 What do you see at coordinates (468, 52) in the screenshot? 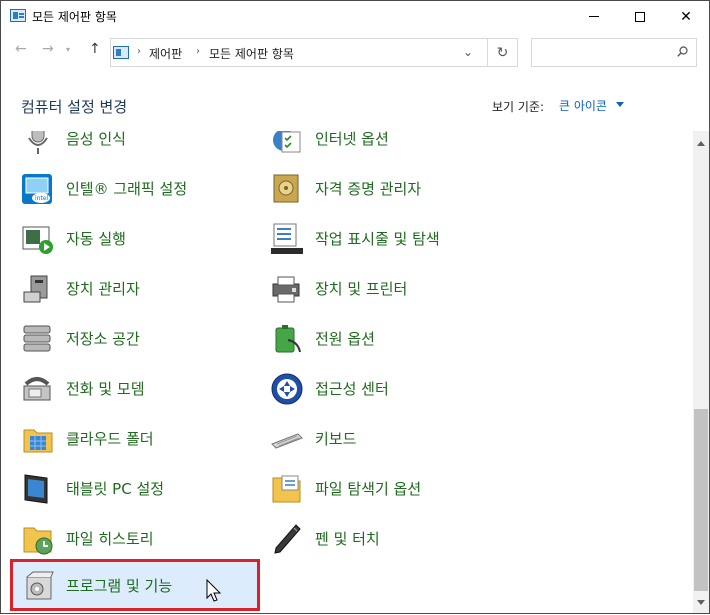
I see `address-dropdown-icon: ⌄` at bounding box center [468, 52].